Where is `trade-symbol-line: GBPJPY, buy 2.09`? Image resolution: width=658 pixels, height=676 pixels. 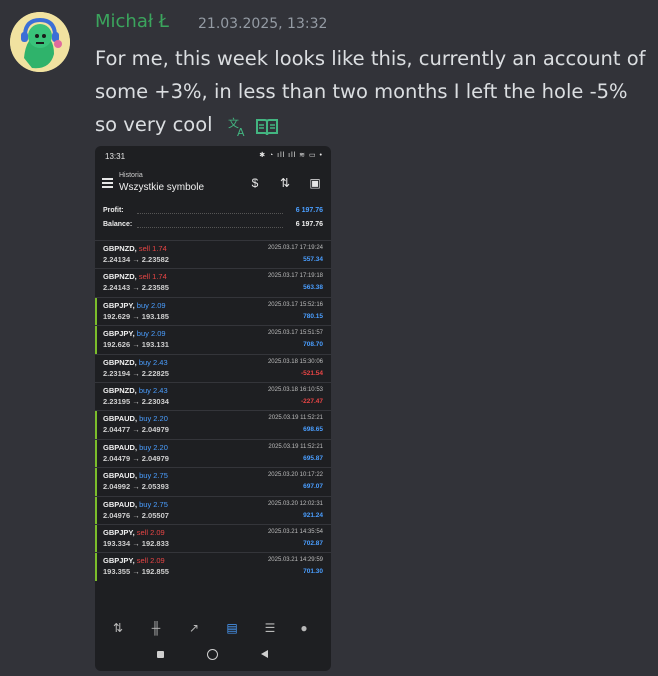 trade-symbol-line: GBPJPY, buy 2.09 is located at coordinates (134, 333).